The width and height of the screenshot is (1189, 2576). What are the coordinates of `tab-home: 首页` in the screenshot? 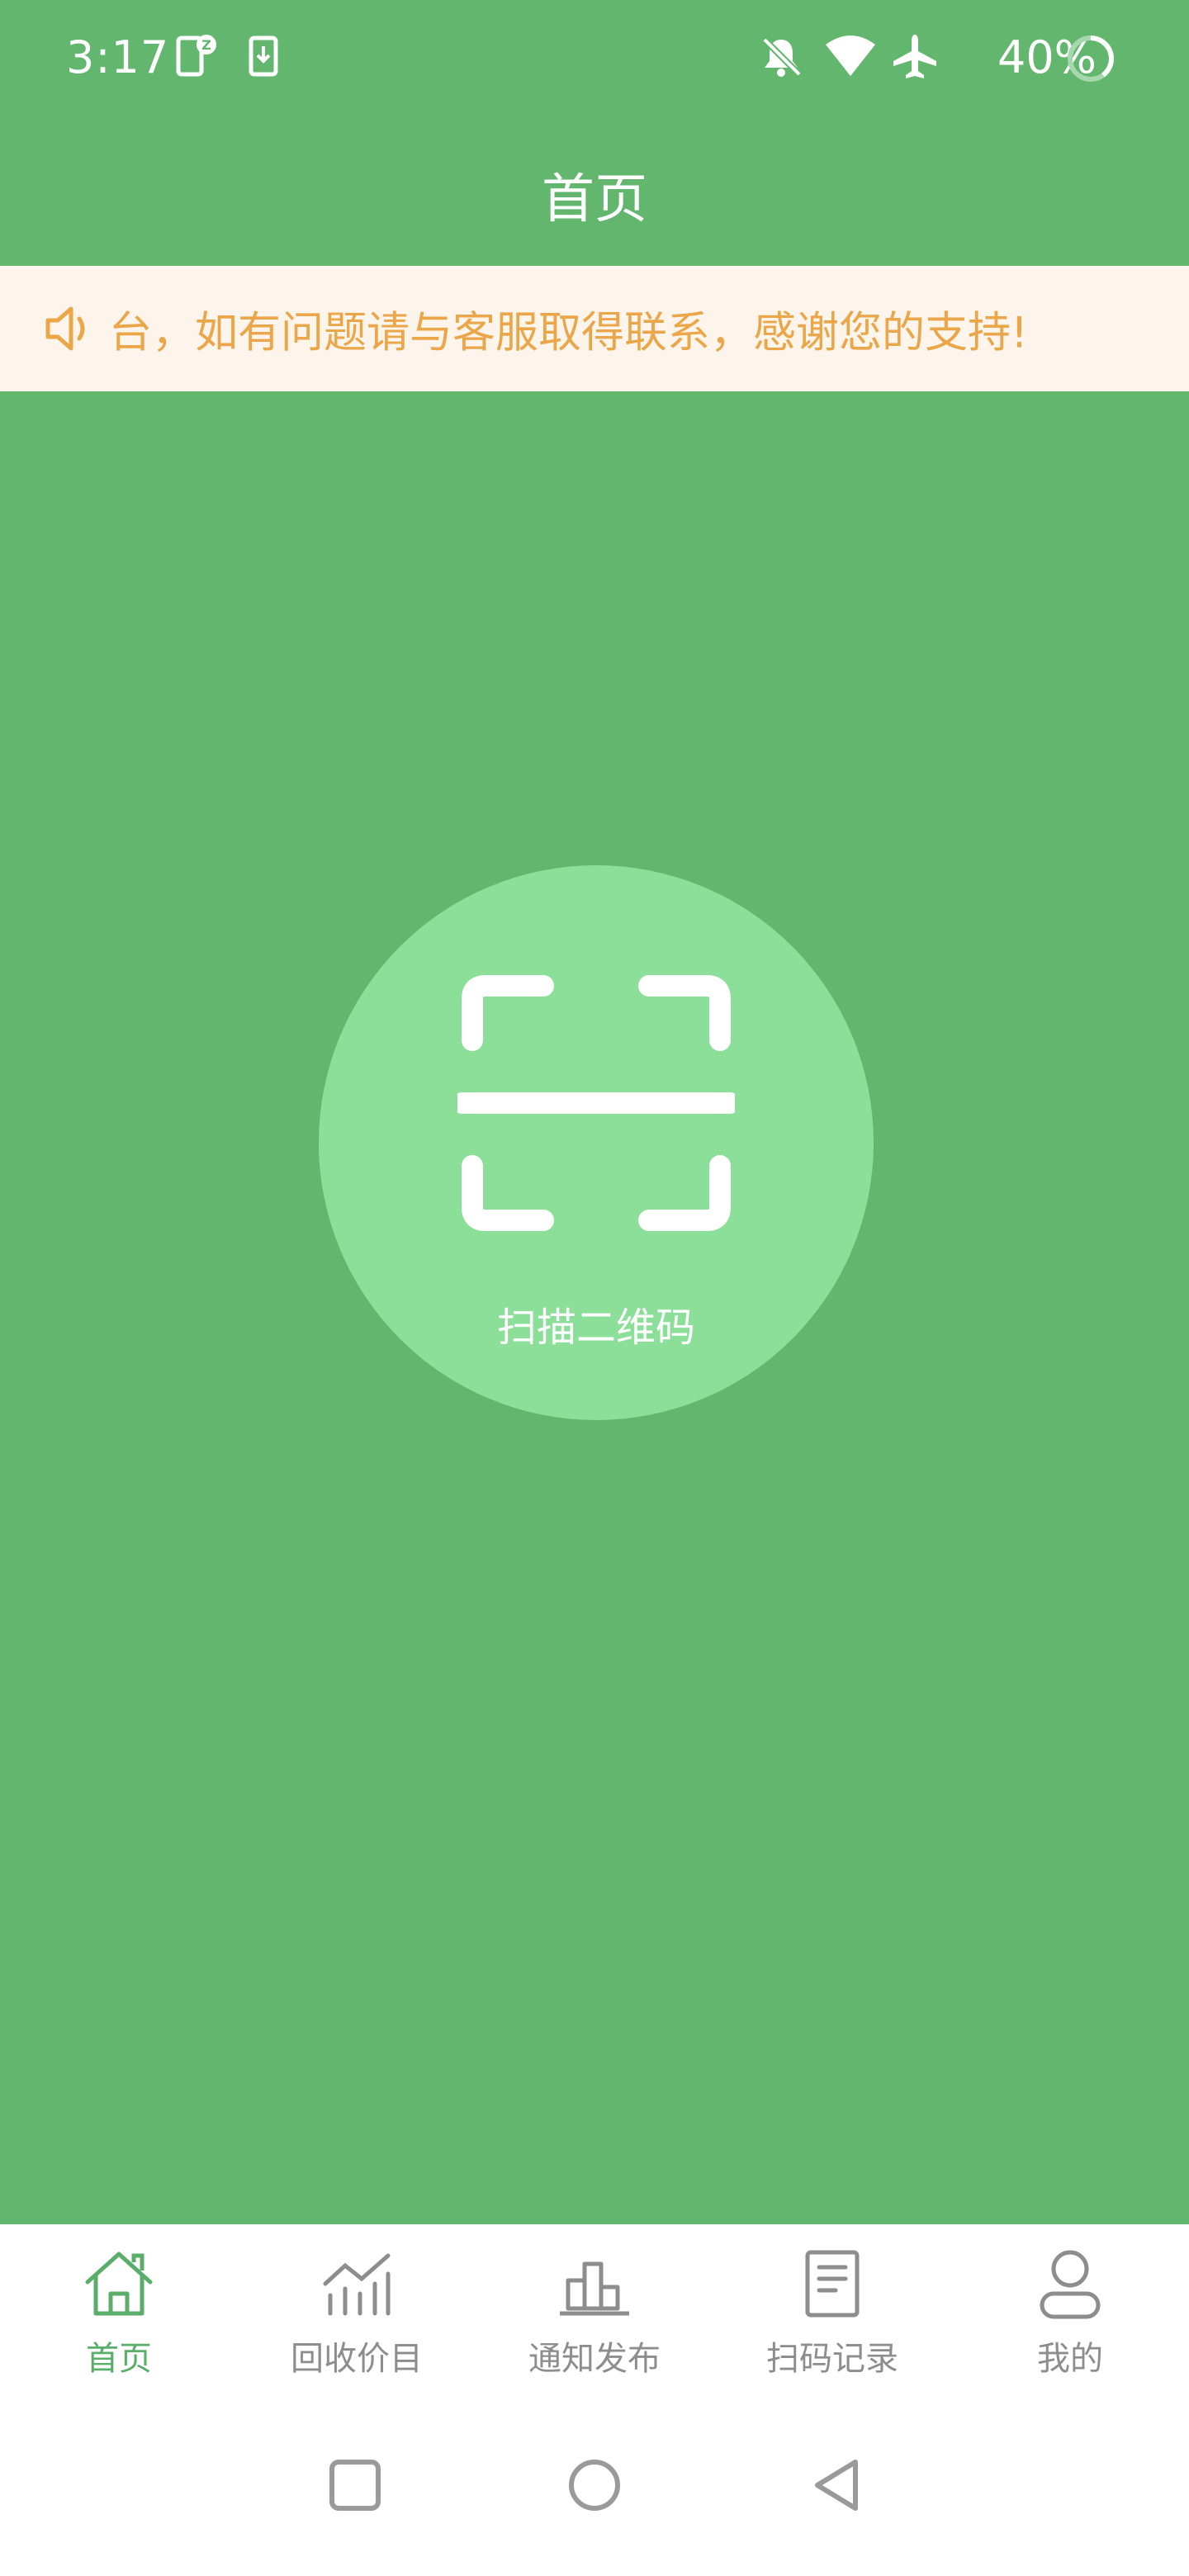 It's located at (119, 2312).